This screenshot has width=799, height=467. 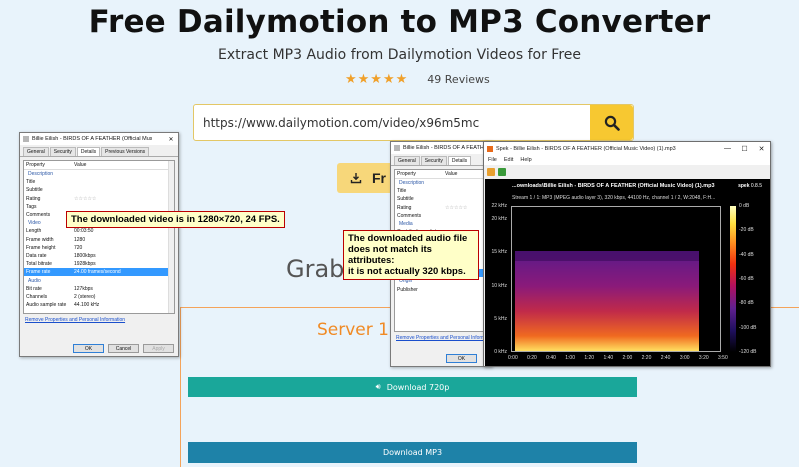 I want to click on divider-vertical, so click(x=180, y=387).